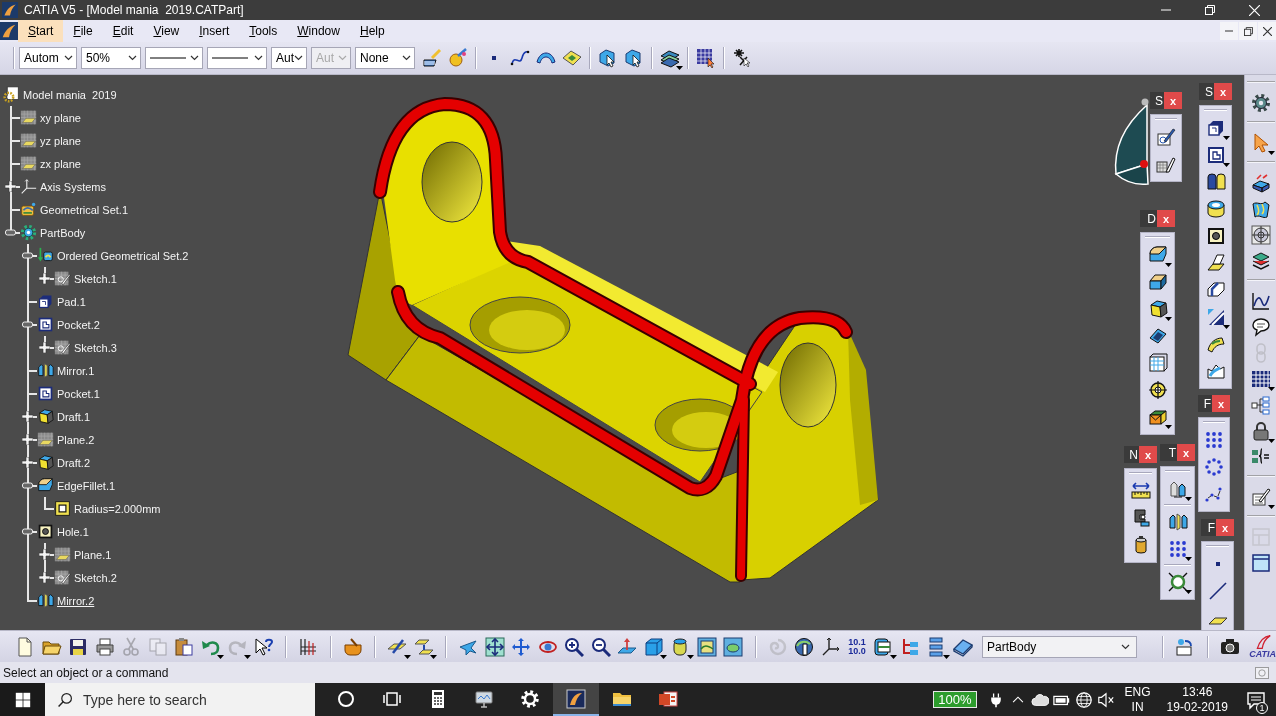  I want to click on diamond-plane-icon, so click(572, 58).